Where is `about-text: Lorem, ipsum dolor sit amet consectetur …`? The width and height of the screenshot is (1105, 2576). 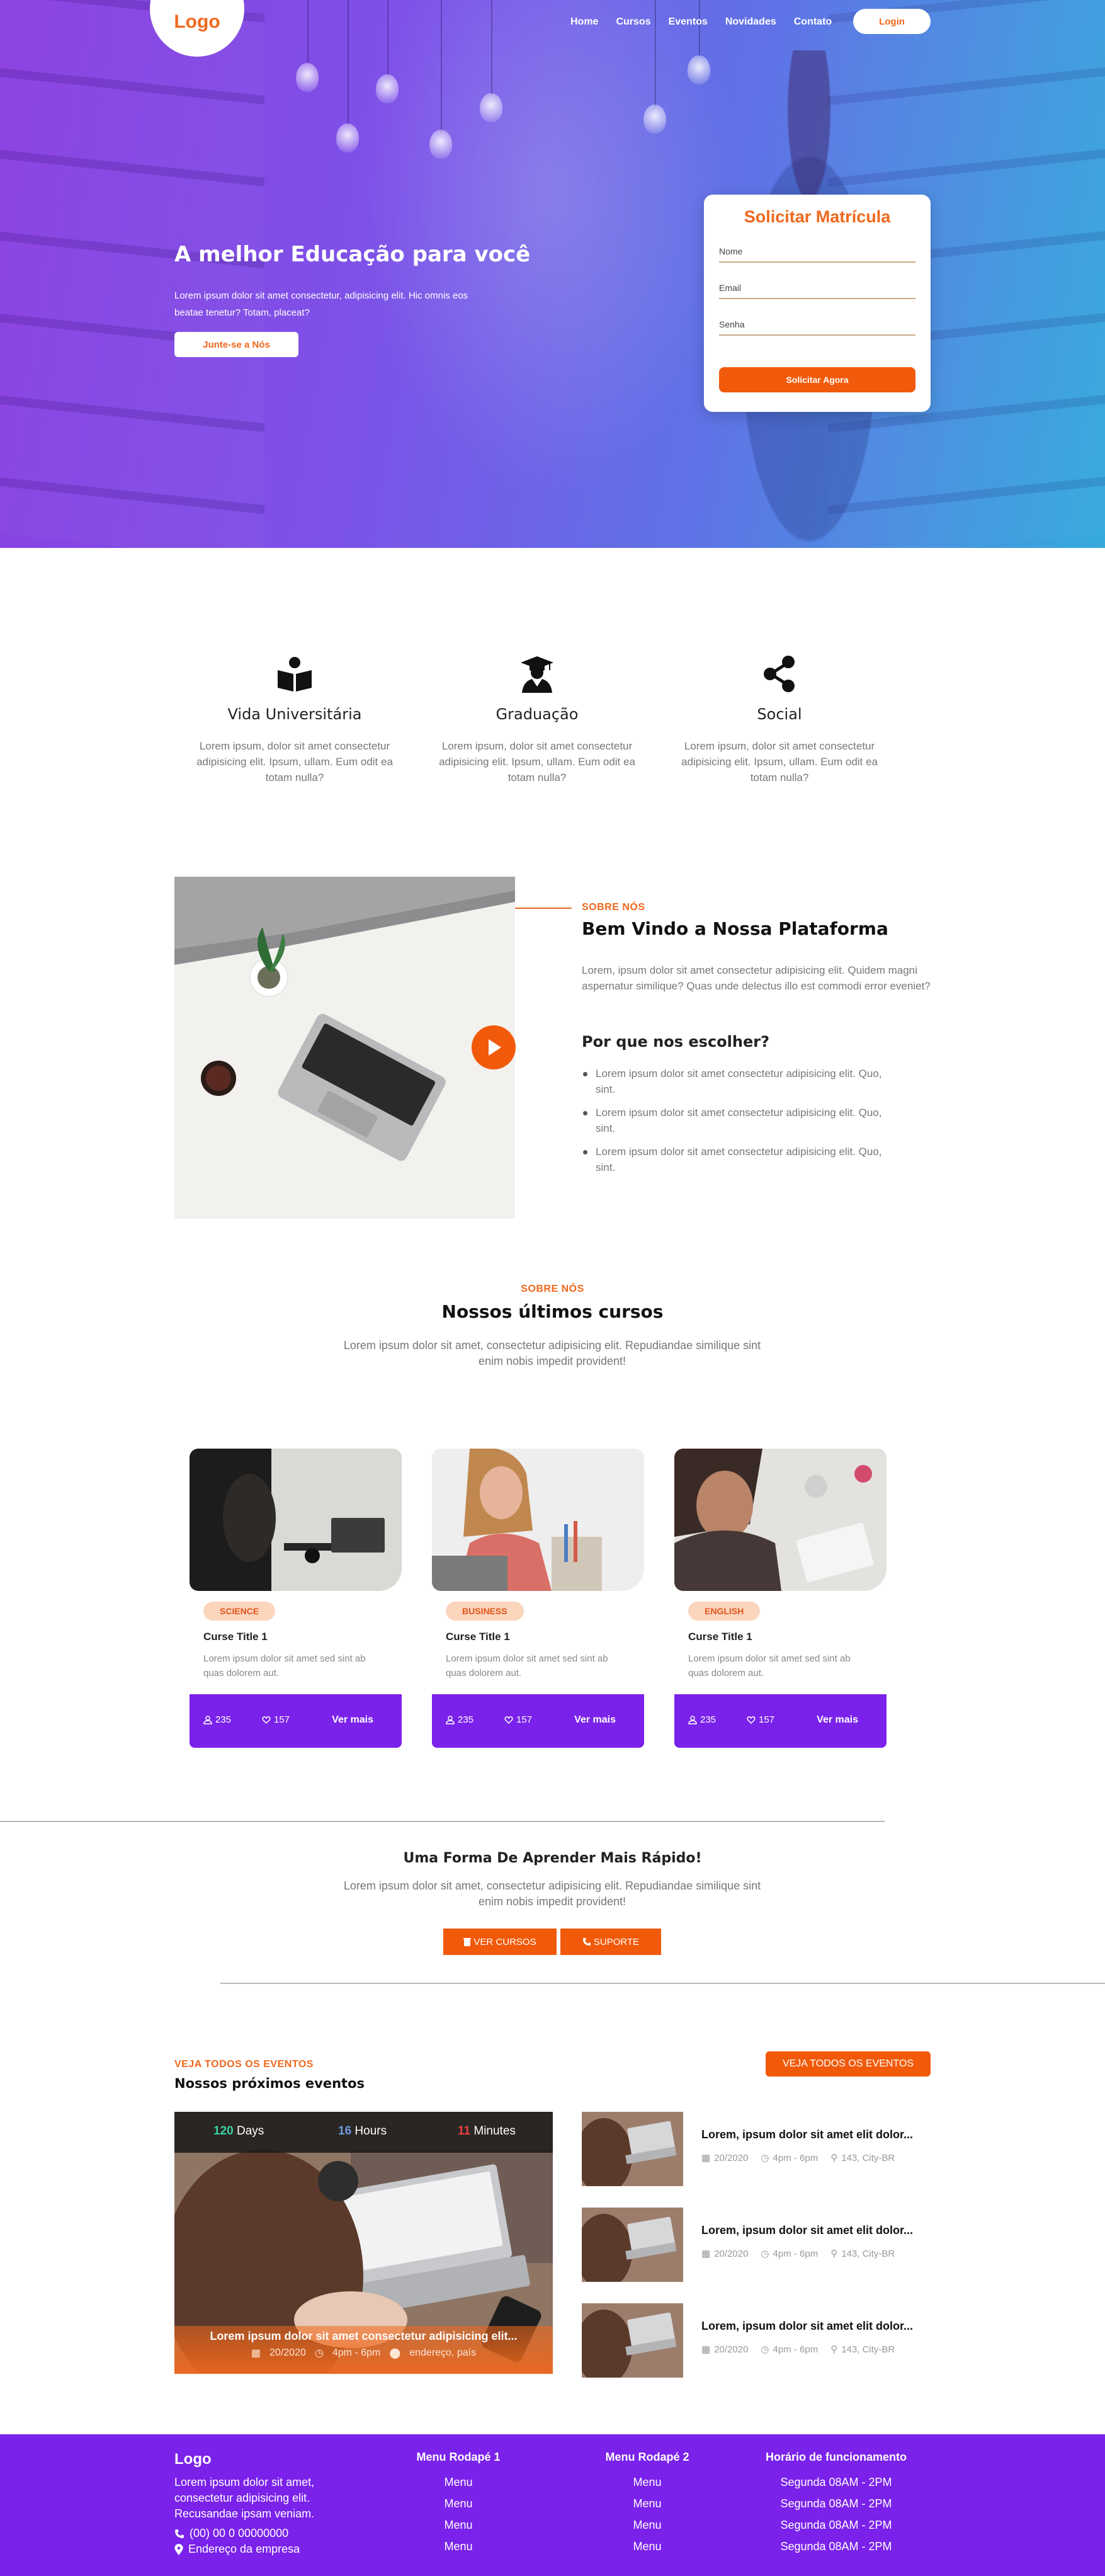
about-text: Lorem, ipsum dolor sit amet consectetur … is located at coordinates (756, 978).